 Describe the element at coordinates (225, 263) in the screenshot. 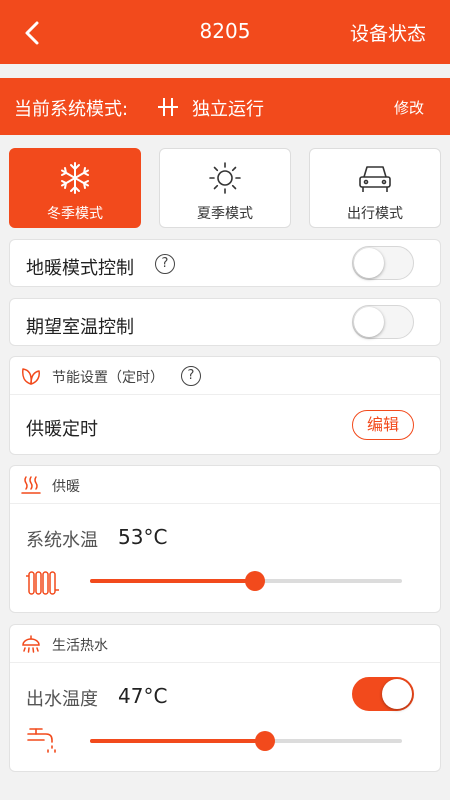

I see `floor-heating-row: 地暖模式控制 ?` at that location.